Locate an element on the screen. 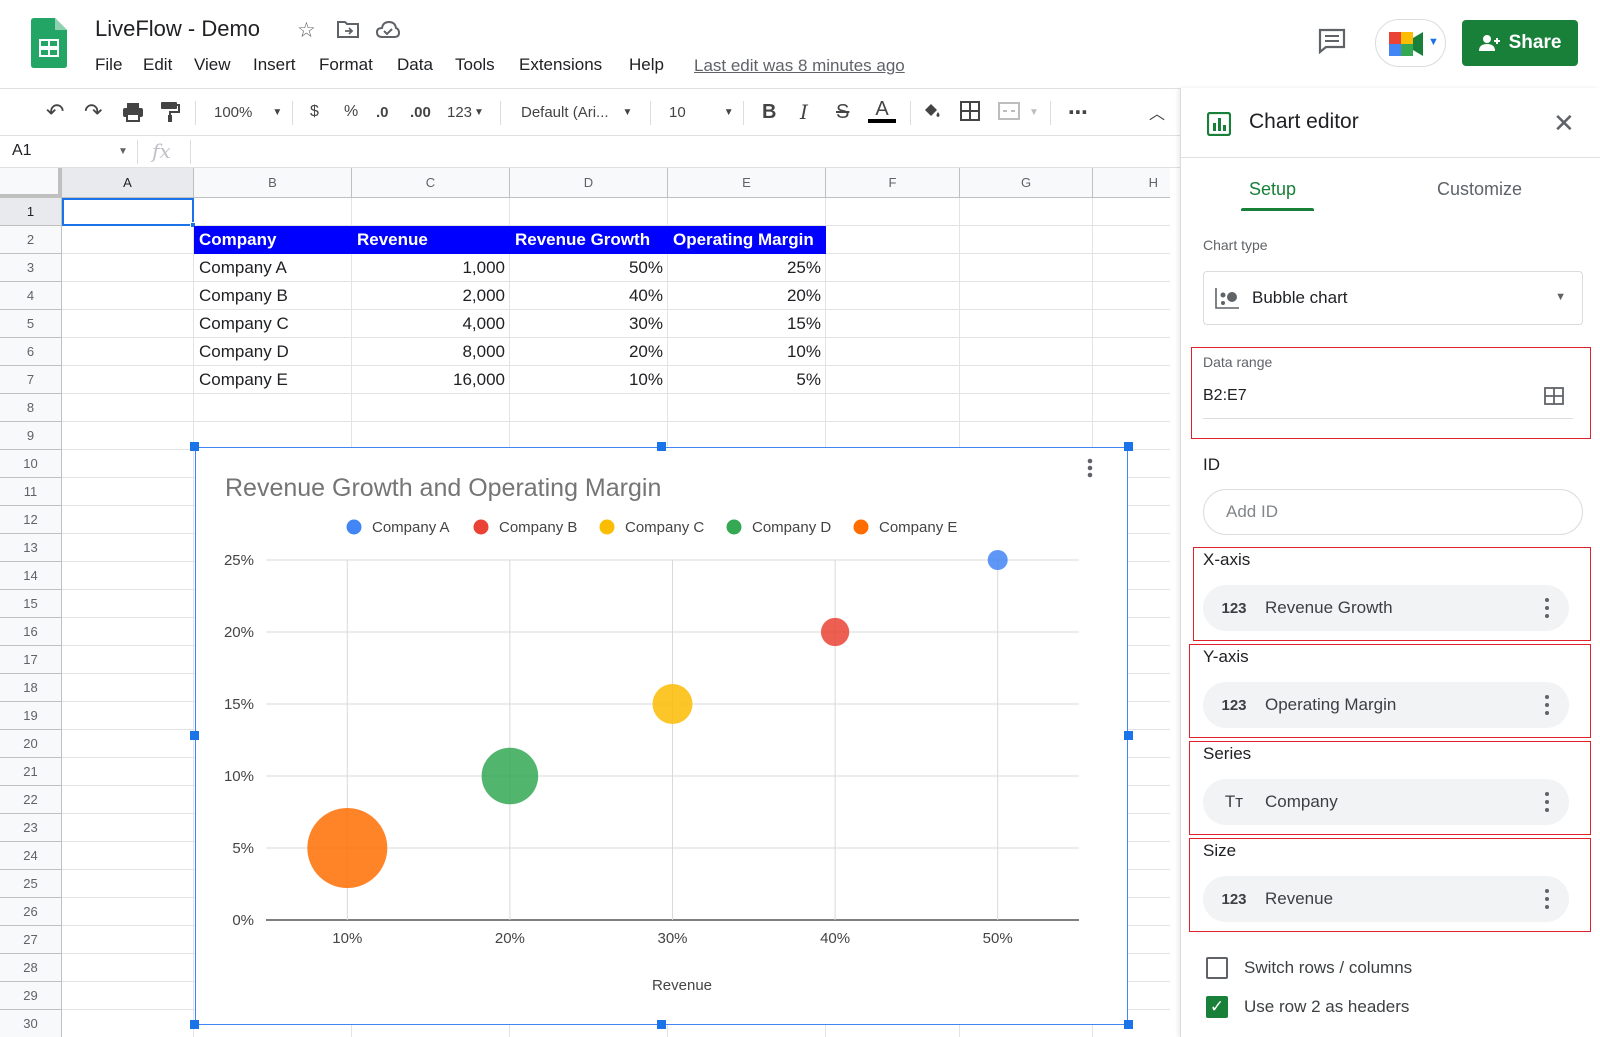 This screenshot has height=1037, width=1600. borders-icon is located at coordinates (970, 111).